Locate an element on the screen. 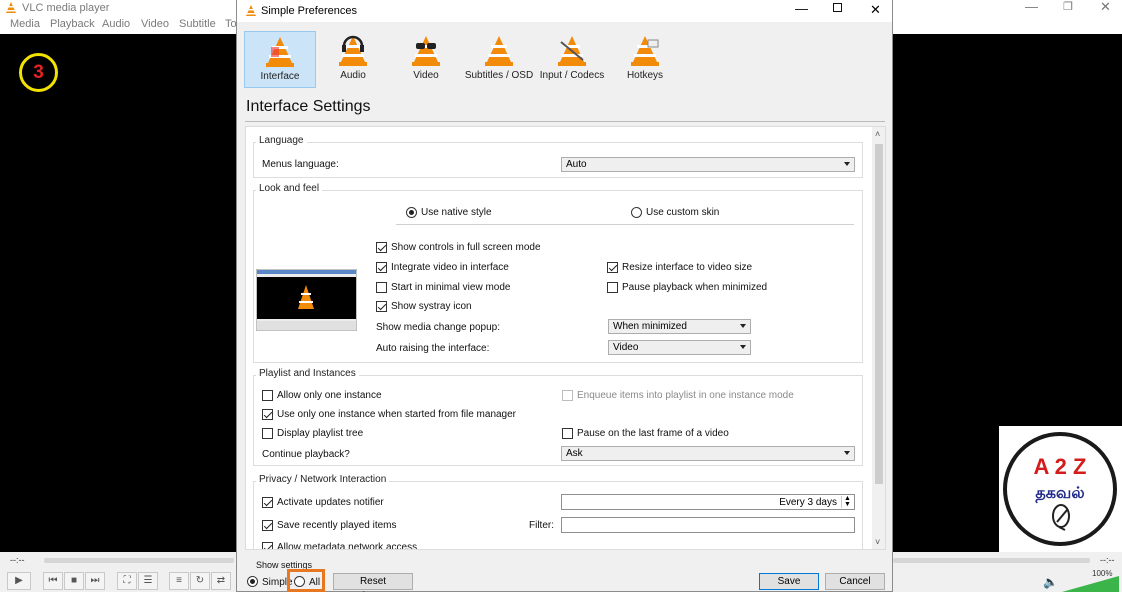 Image resolution: width=1122 pixels, height=592 pixels. save-button: Save is located at coordinates (789, 581).